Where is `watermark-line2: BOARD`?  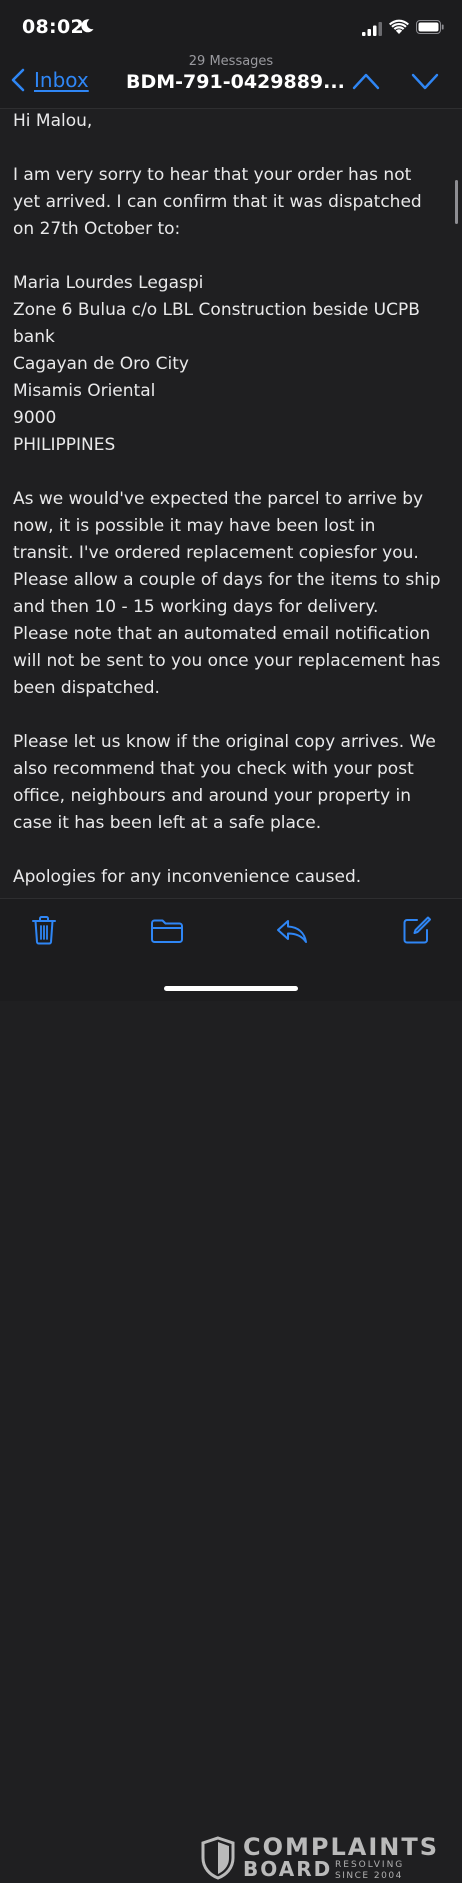 watermark-line2: BOARD is located at coordinates (288, 1869).